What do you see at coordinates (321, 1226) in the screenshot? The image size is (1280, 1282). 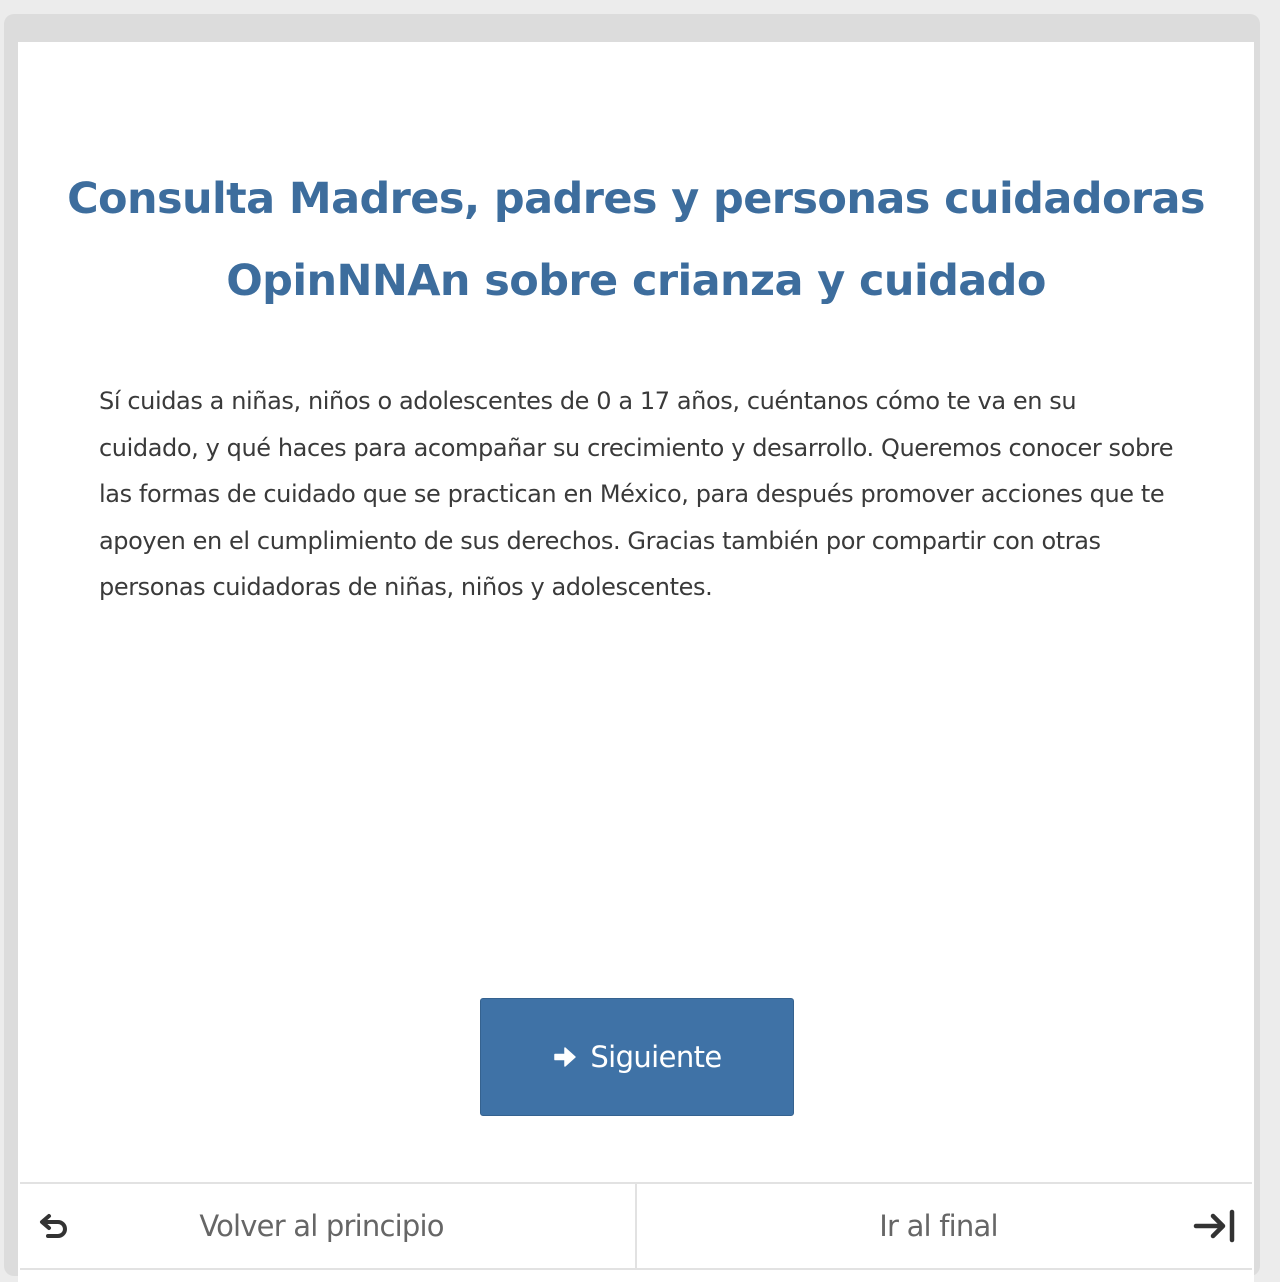 I see `back-to-start-label: Volver al principio` at bounding box center [321, 1226].